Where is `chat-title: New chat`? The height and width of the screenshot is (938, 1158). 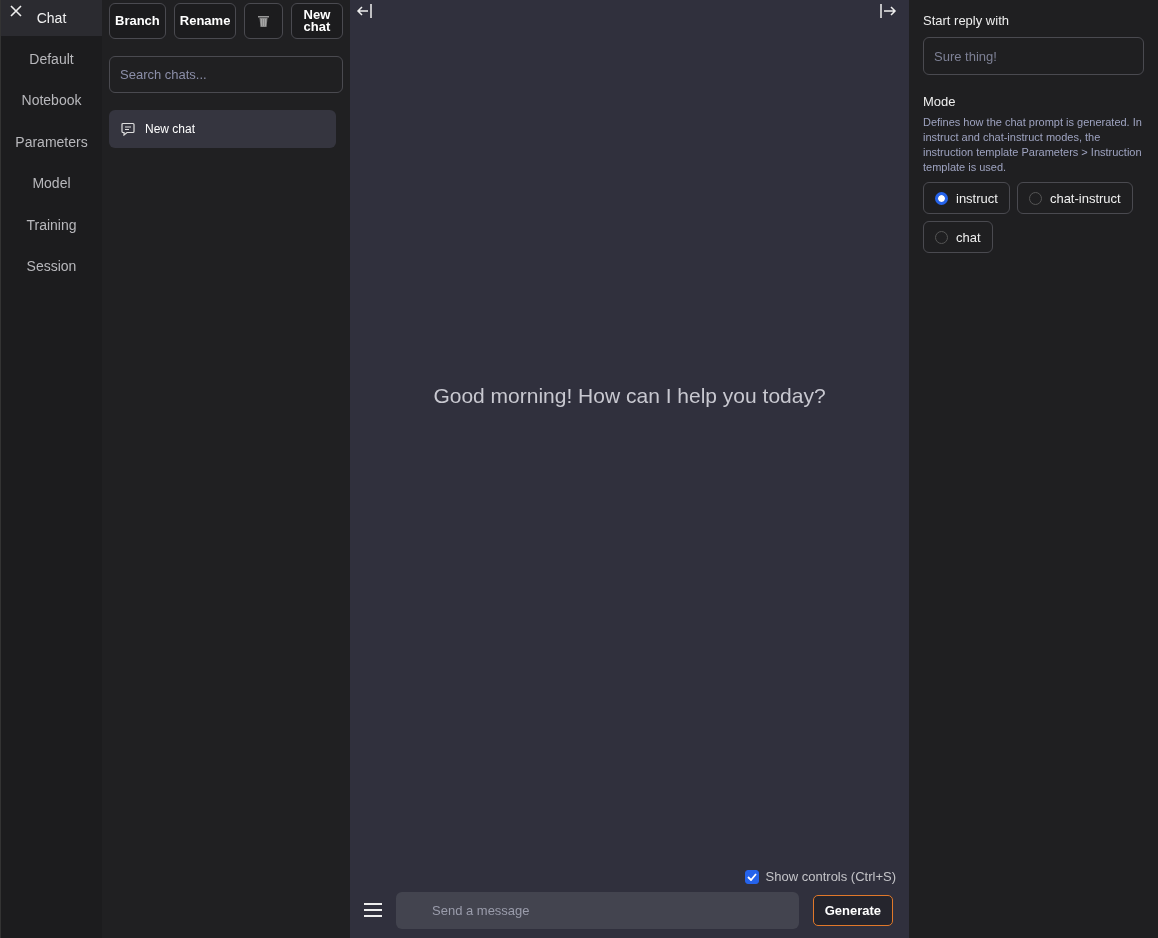
chat-title: New chat is located at coordinates (170, 129).